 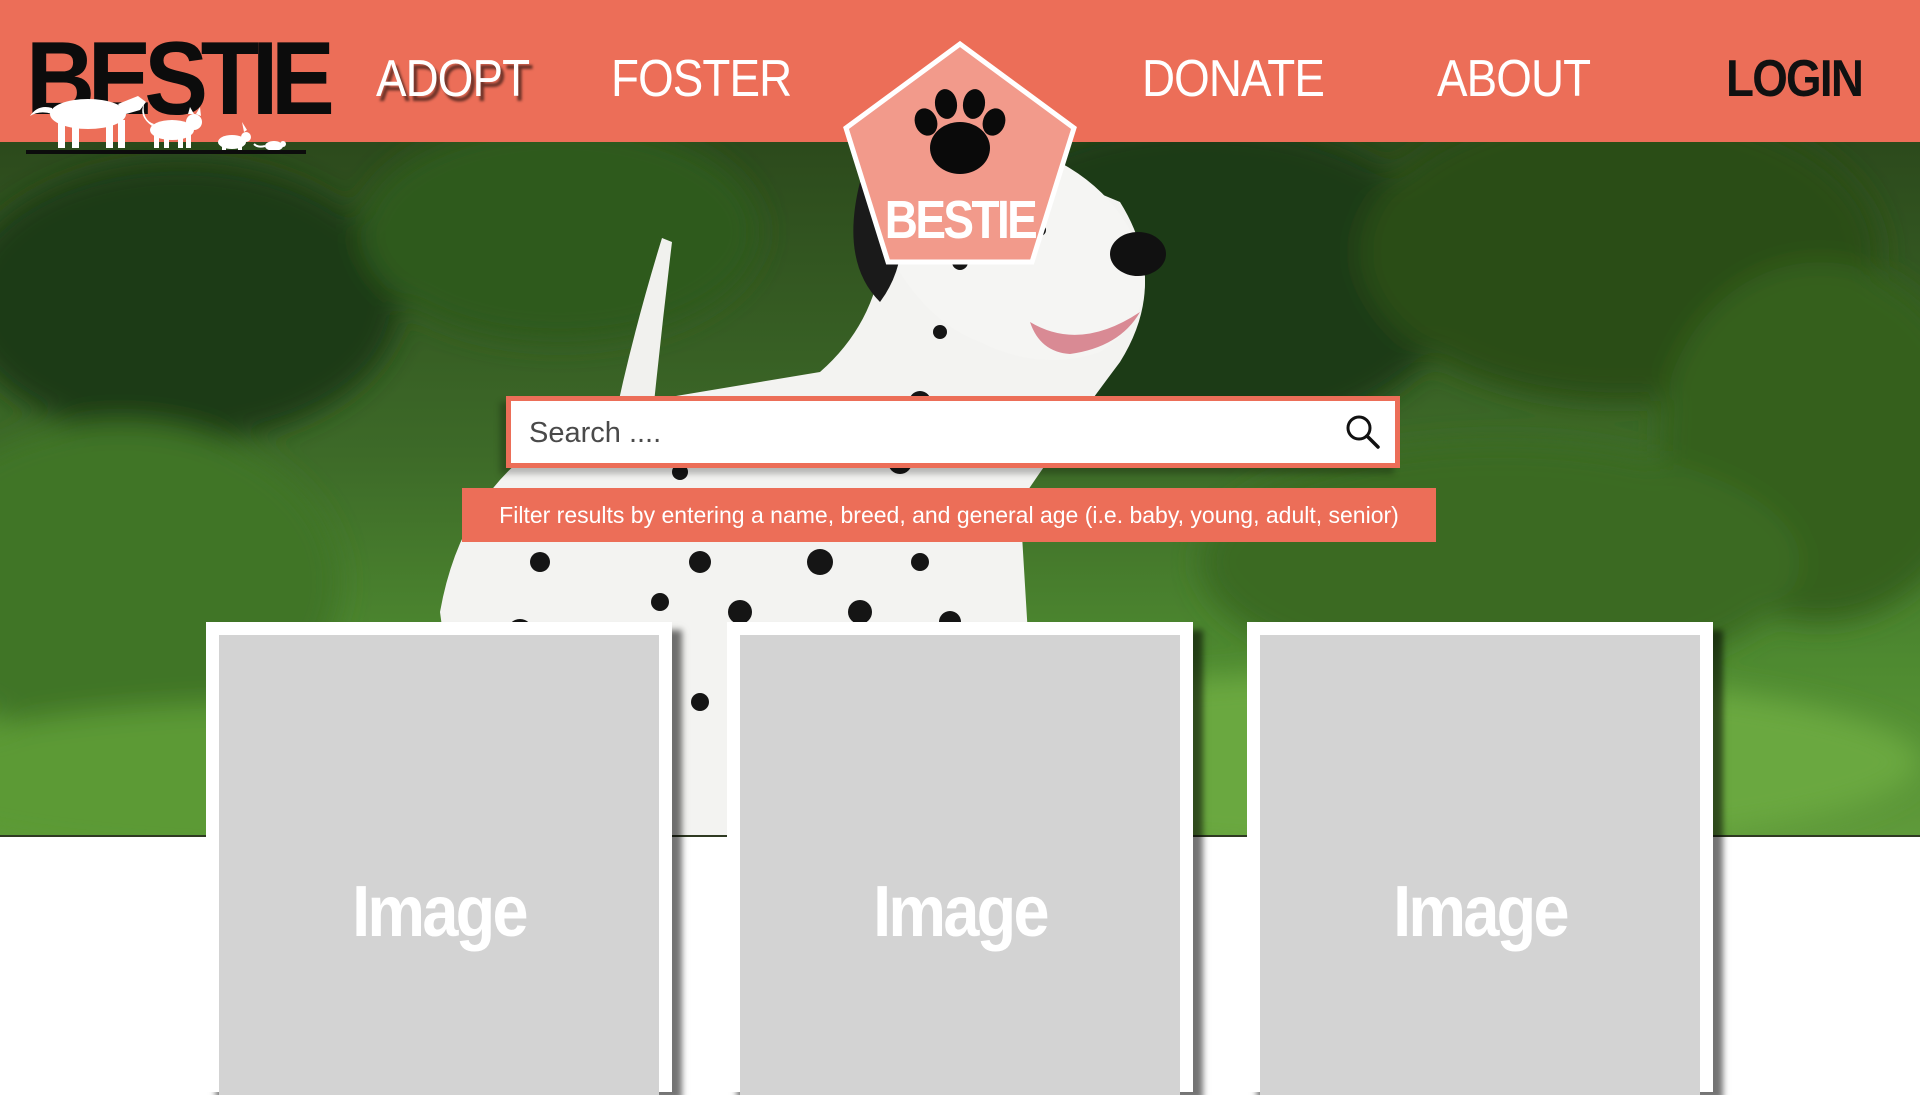 What do you see at coordinates (1233, 79) in the screenshot?
I see `nav-donate-link: DONATE` at bounding box center [1233, 79].